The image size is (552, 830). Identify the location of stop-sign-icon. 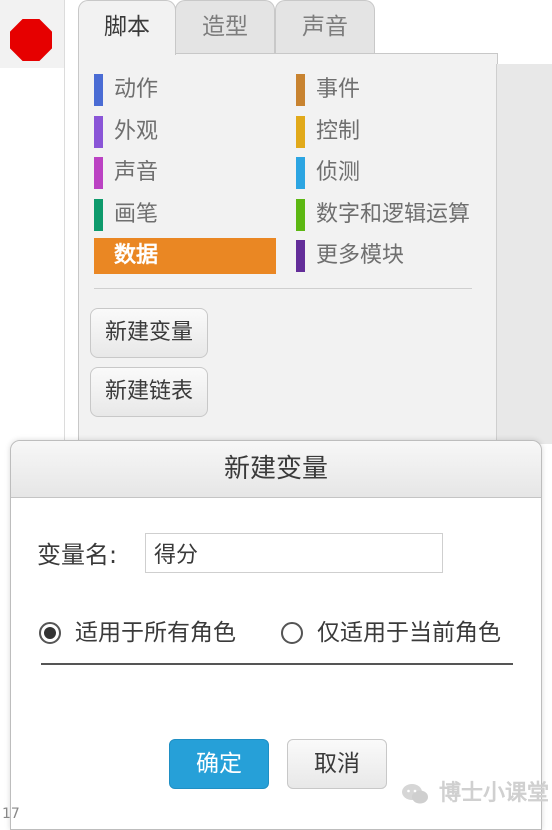
(31, 40).